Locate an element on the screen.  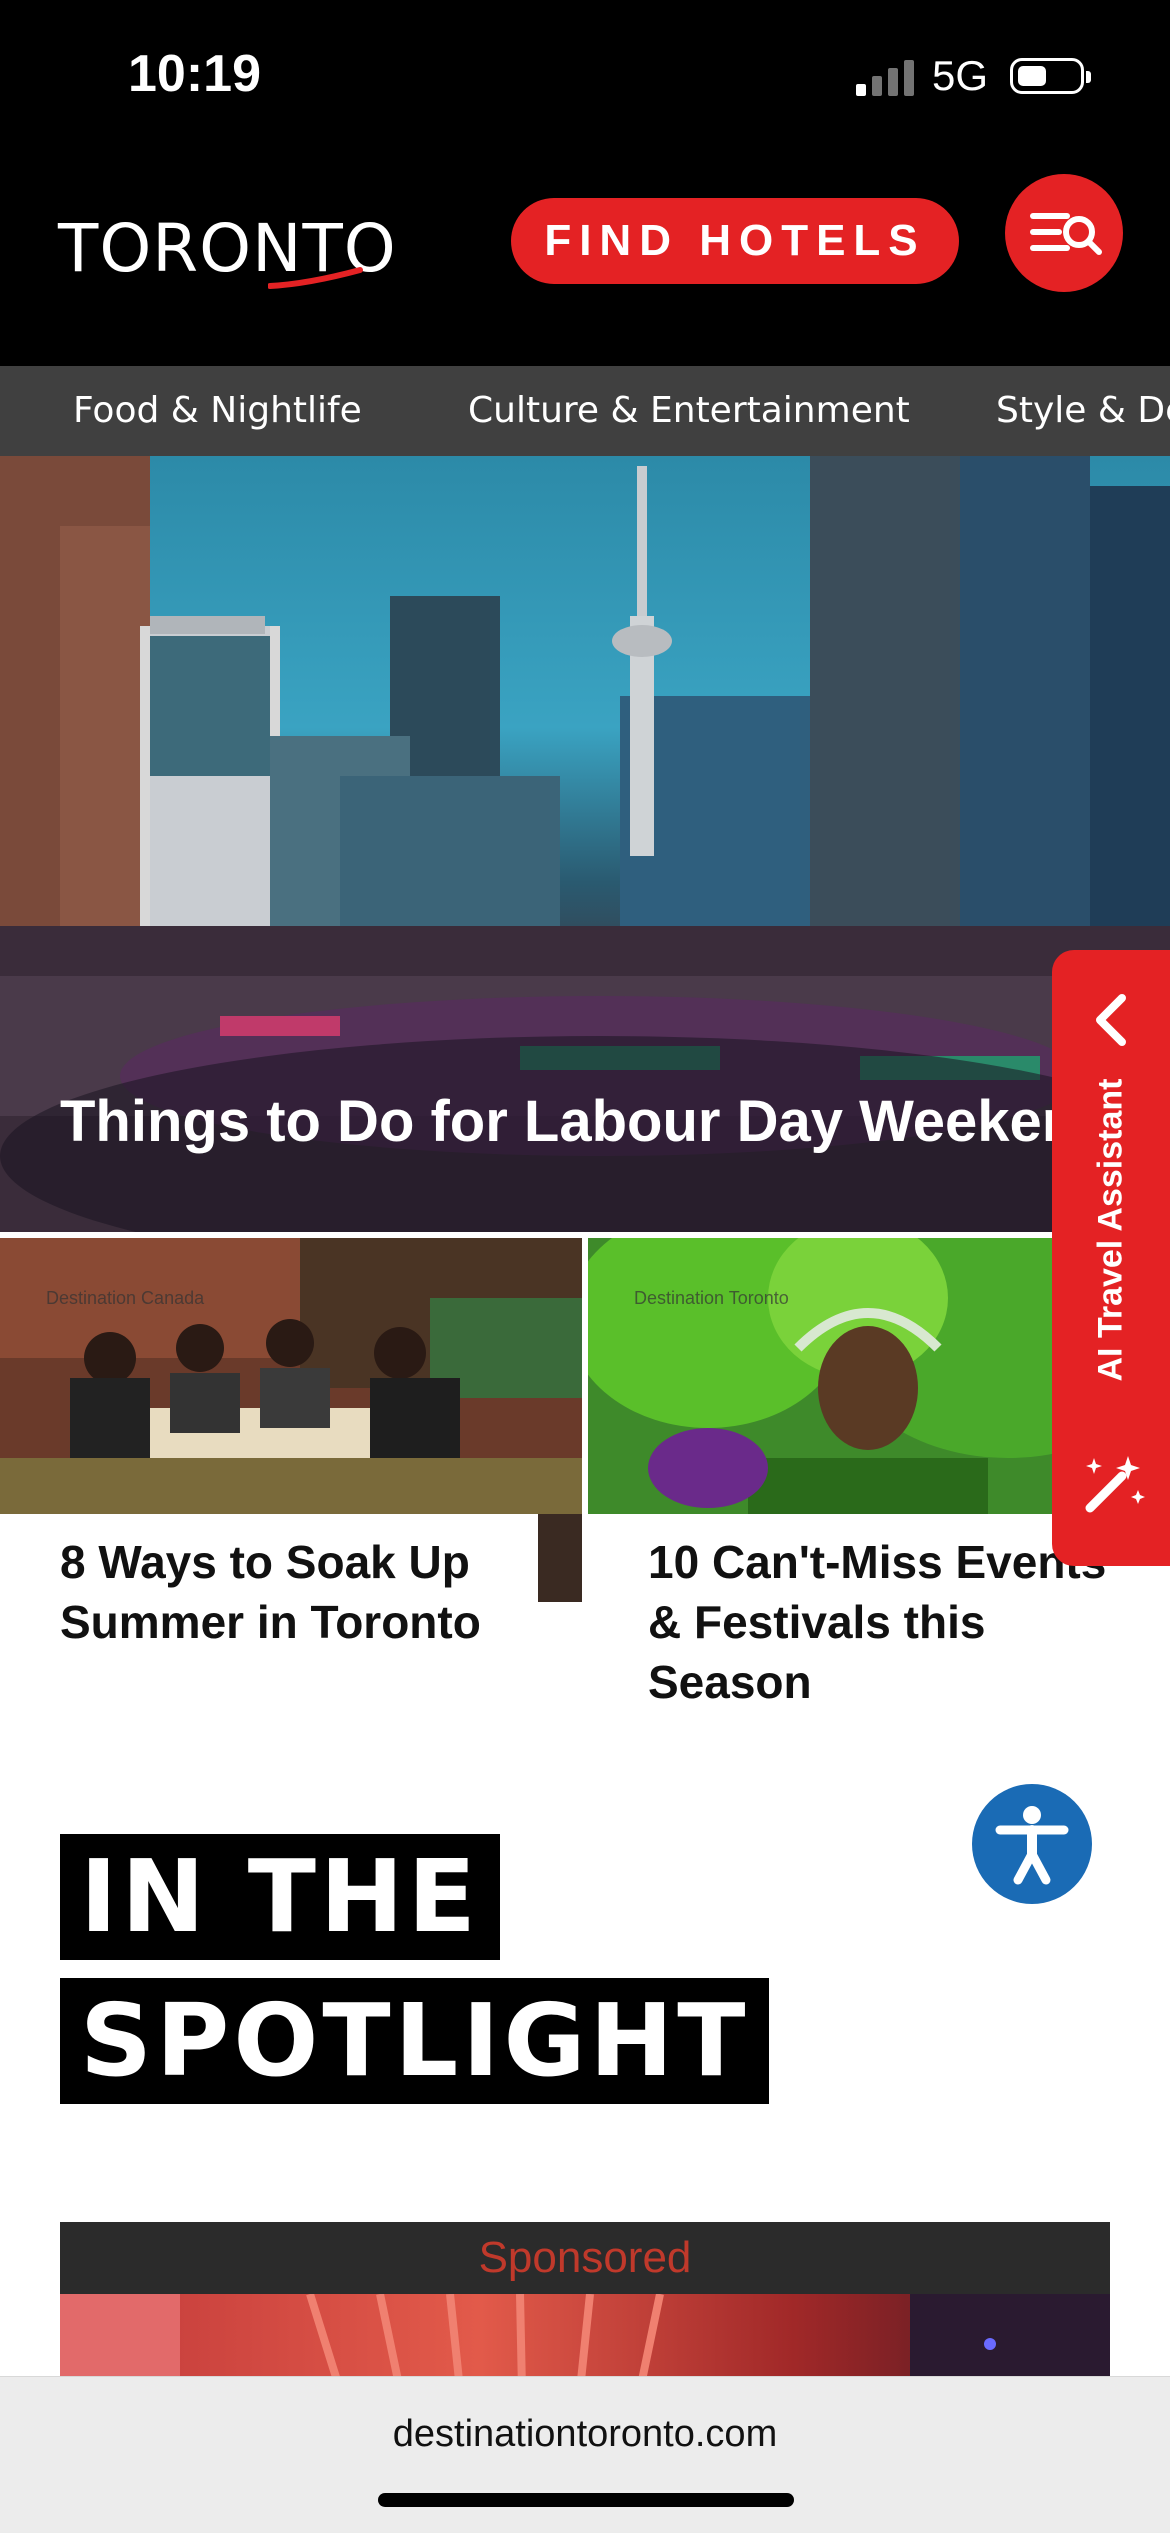
find-hotels-button: FIND HOTELS is located at coordinates (735, 241).